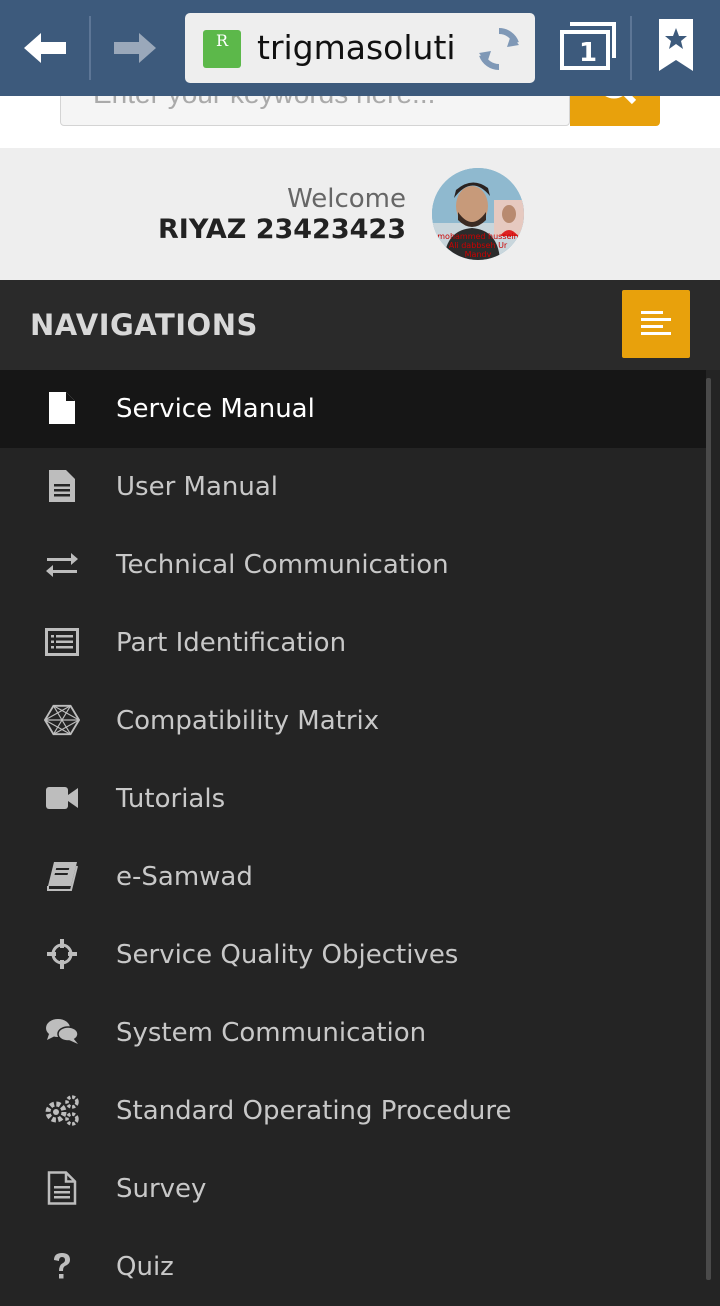  I want to click on forward-arrow-icon, so click(135, 48).